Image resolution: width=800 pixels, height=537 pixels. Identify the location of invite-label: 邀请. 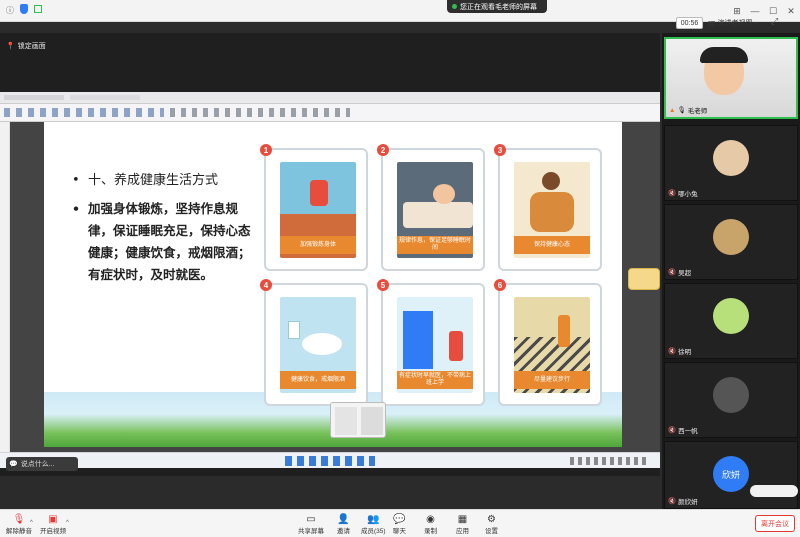
(343, 531).